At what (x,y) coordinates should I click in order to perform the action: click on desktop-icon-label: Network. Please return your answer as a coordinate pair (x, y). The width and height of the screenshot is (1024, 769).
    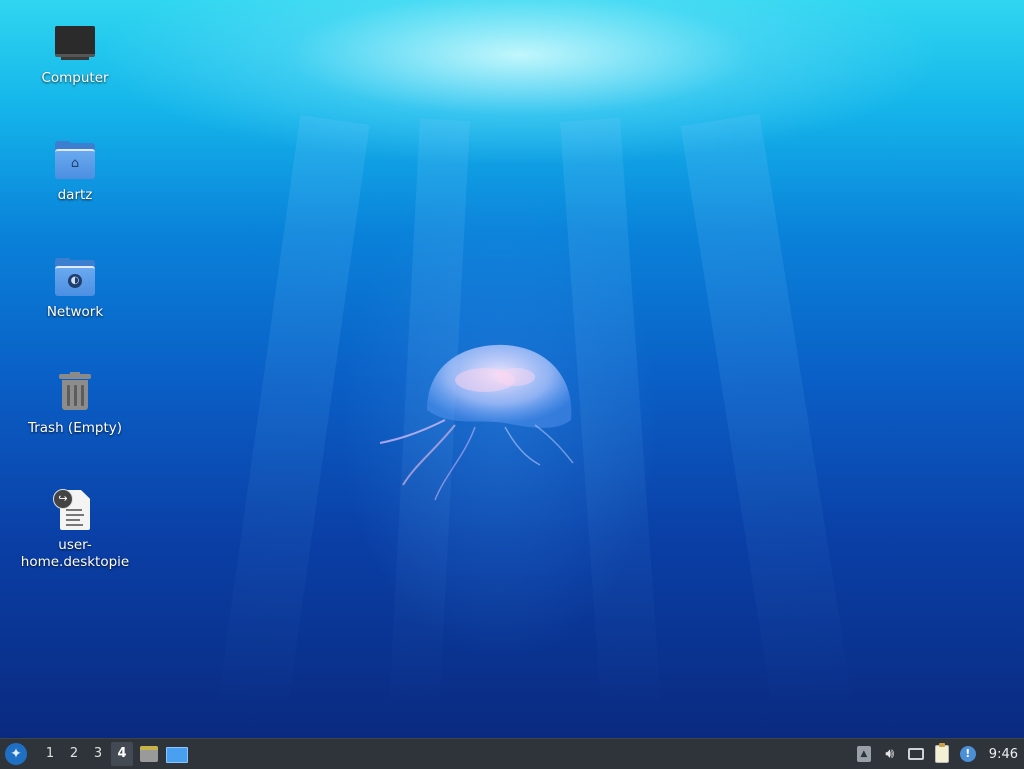
    Looking at the image, I should click on (75, 312).